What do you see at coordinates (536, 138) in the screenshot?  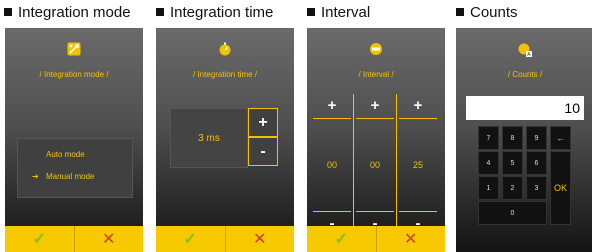 I see `key-9: 9` at bounding box center [536, 138].